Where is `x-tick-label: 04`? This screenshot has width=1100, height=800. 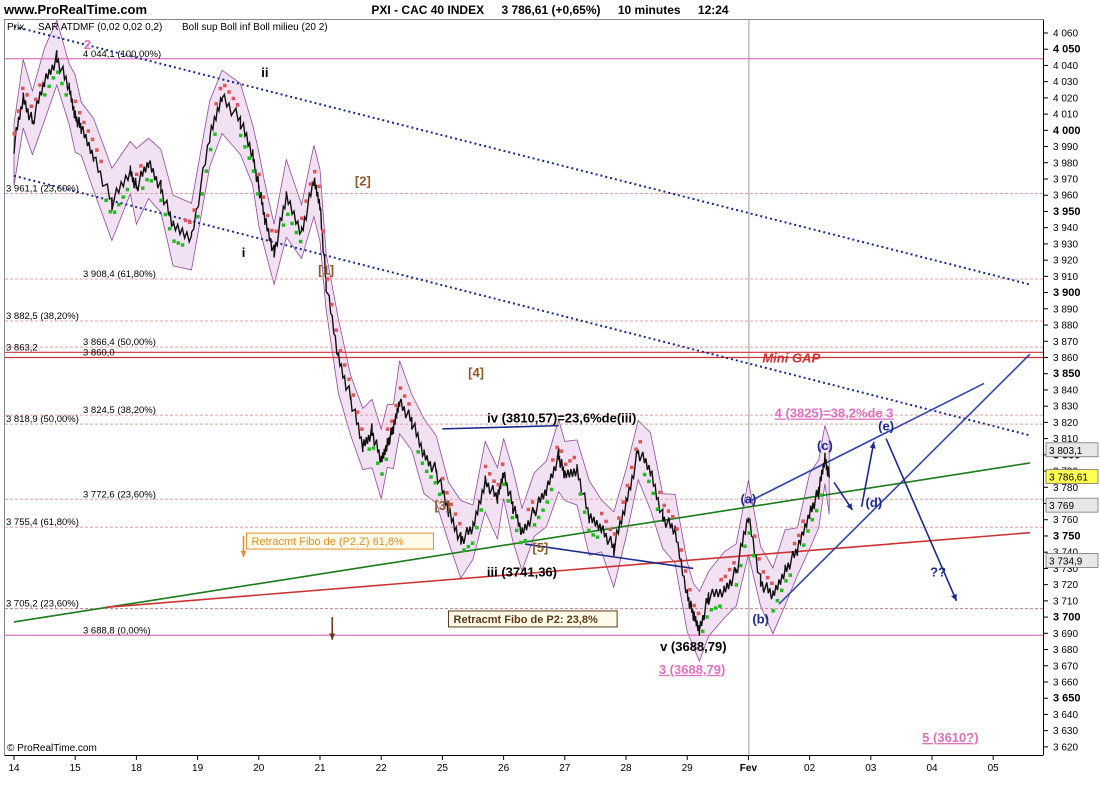
x-tick-label: 04 is located at coordinates (932, 768).